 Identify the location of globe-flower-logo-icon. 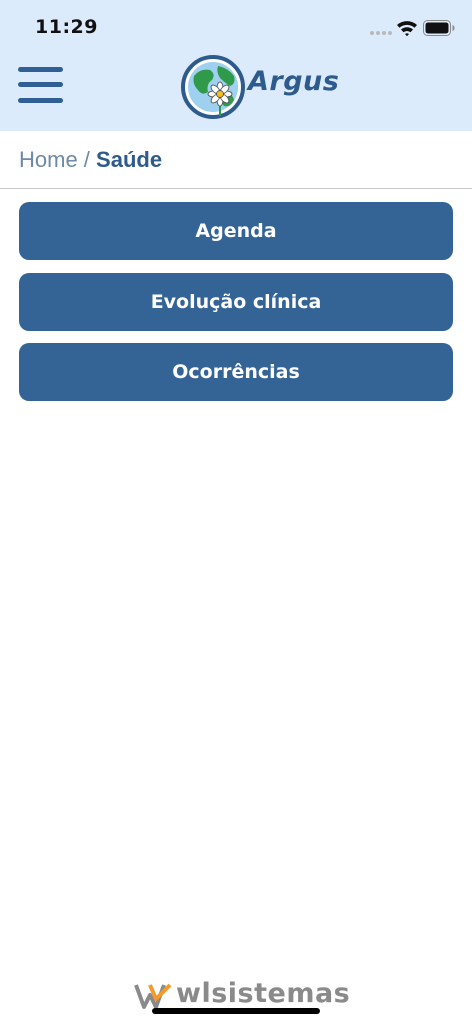
(213, 87).